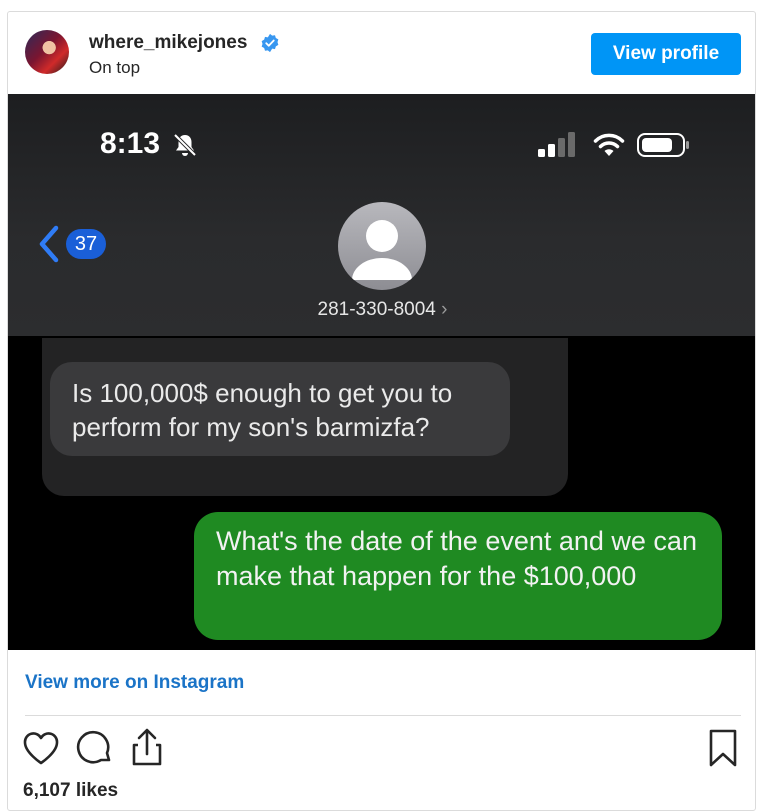 This screenshot has height=811, width=767. Describe the element at coordinates (382, 246) in the screenshot. I see `contact-avatar-icon` at that location.